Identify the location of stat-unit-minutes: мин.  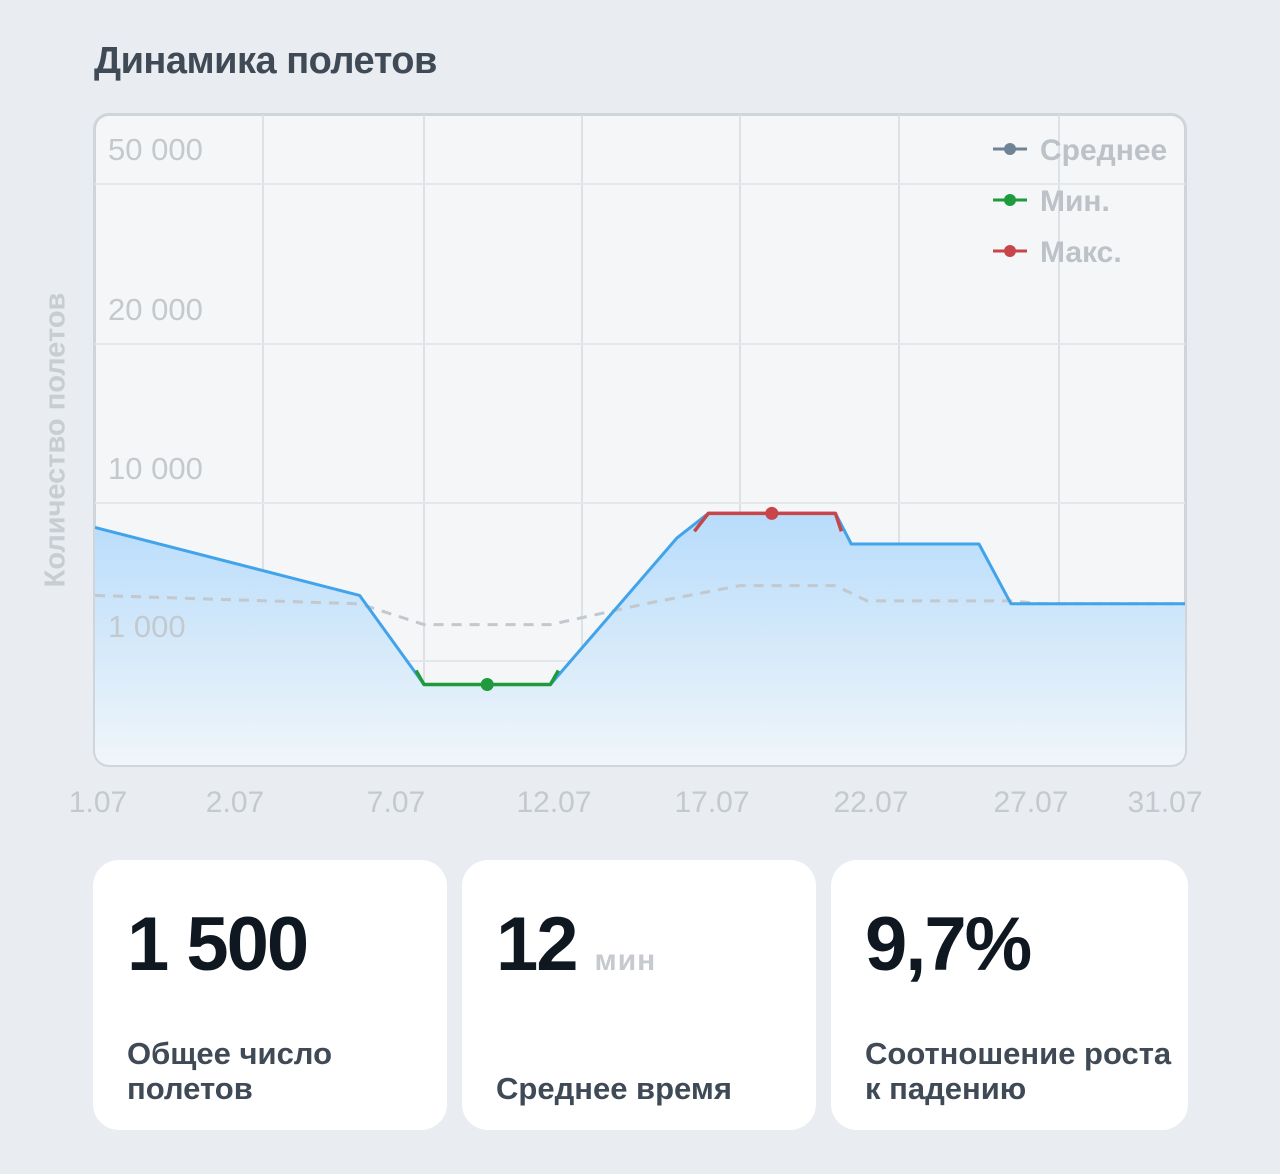
(625, 960).